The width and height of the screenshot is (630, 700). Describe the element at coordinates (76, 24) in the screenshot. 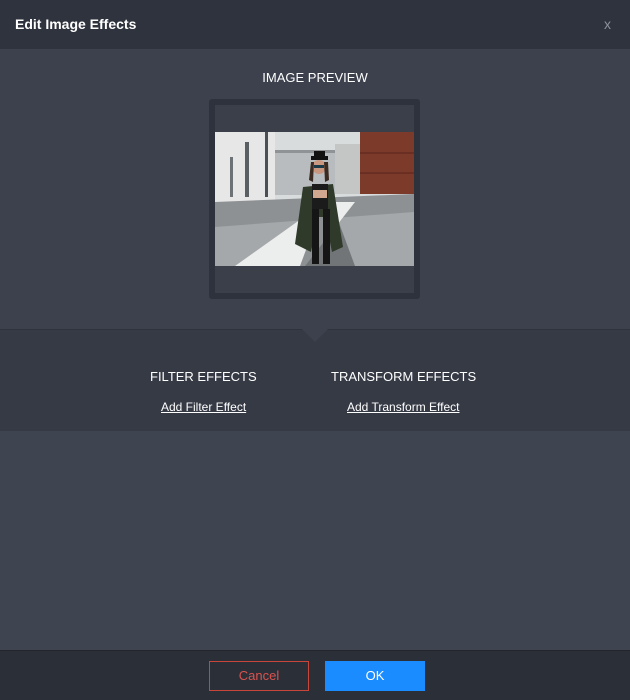

I see `dialog-title: Edit Image Effects` at that location.